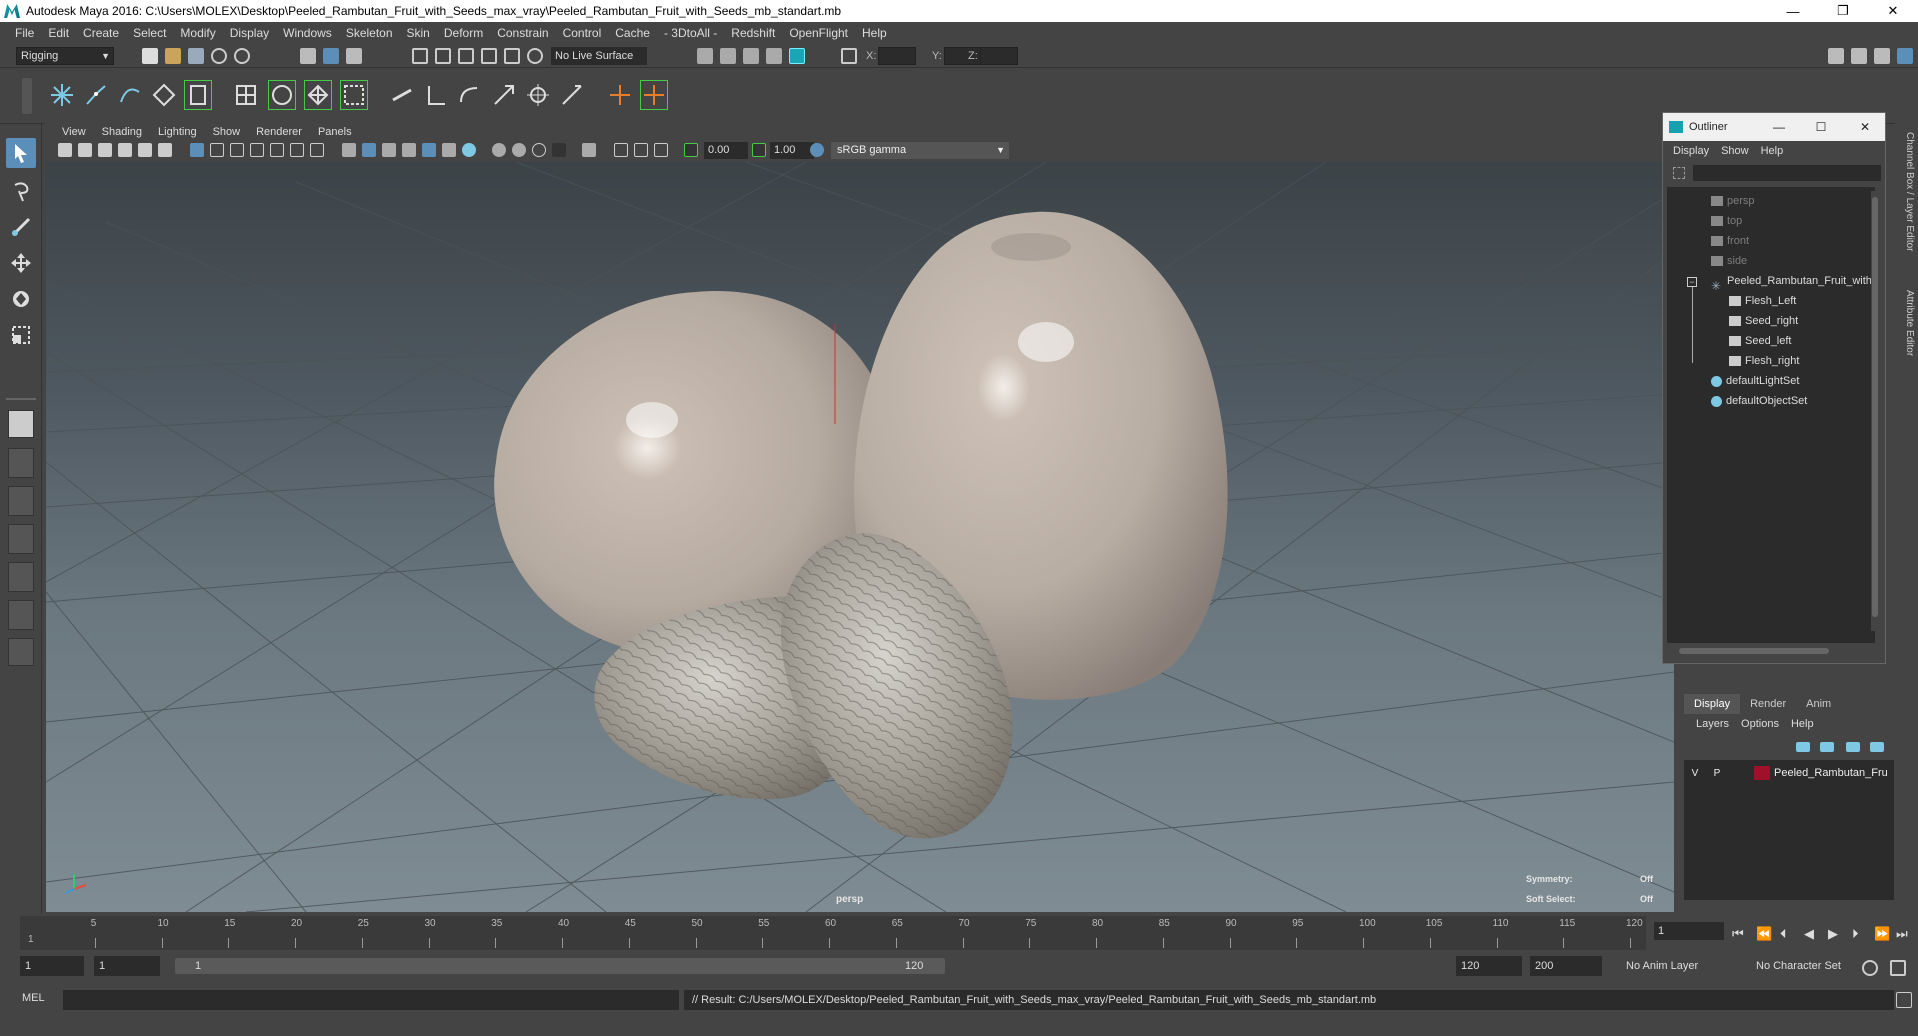  Describe the element at coordinates (354, 56) in the screenshot. I see `select-component-icon` at that location.